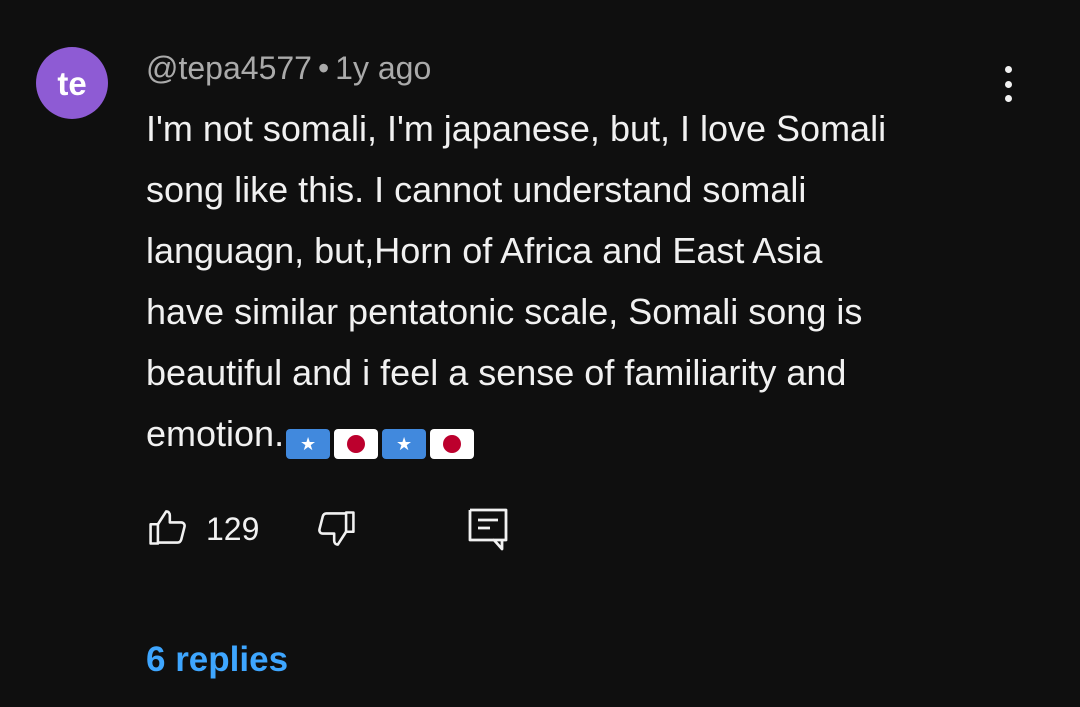  I want to click on reply-button, so click(488, 529).